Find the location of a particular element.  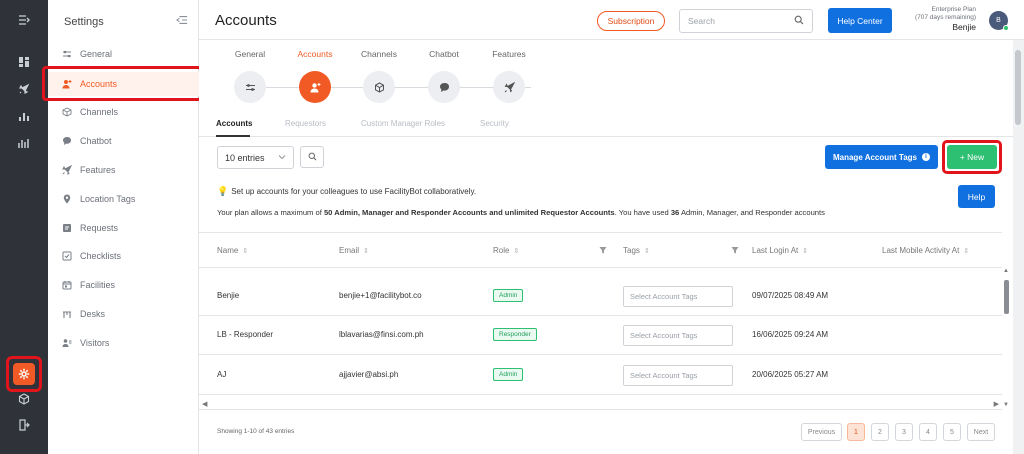

pagination-next: Next is located at coordinates (981, 432).